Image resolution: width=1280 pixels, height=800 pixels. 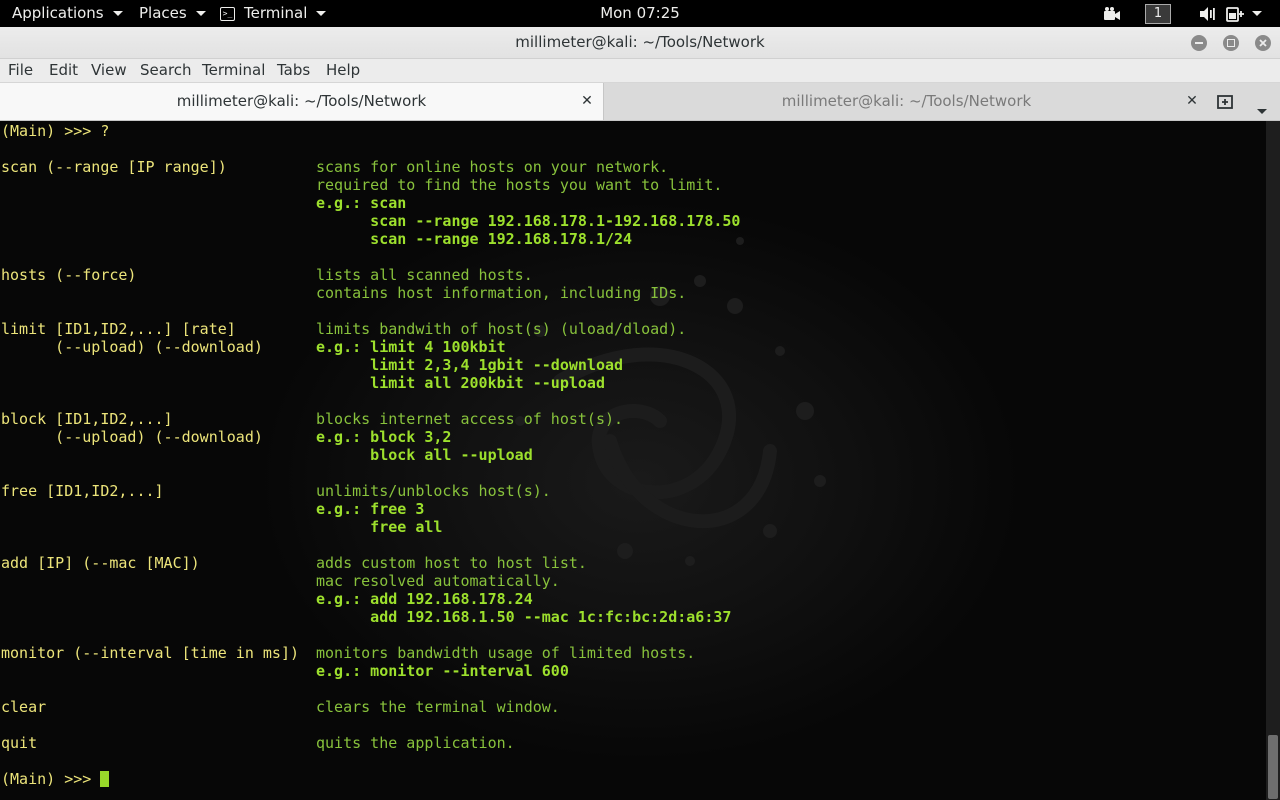 What do you see at coordinates (1273, 767) in the screenshot?
I see `scrollbar-thumb` at bounding box center [1273, 767].